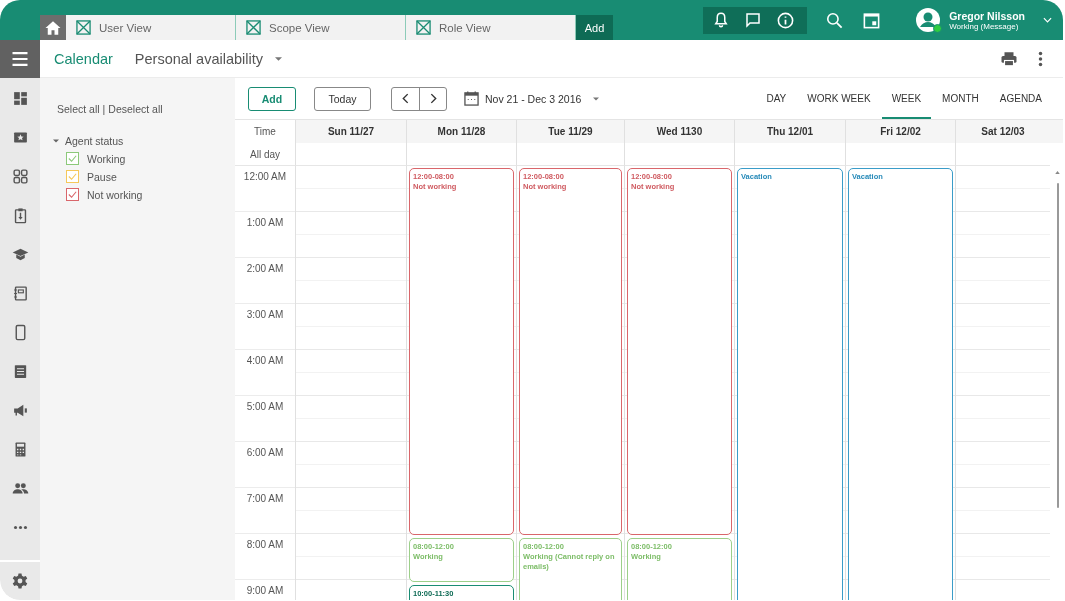 The image size is (1065, 601). What do you see at coordinates (1047, 20) in the screenshot?
I see `chevron-down-icon` at bounding box center [1047, 20].